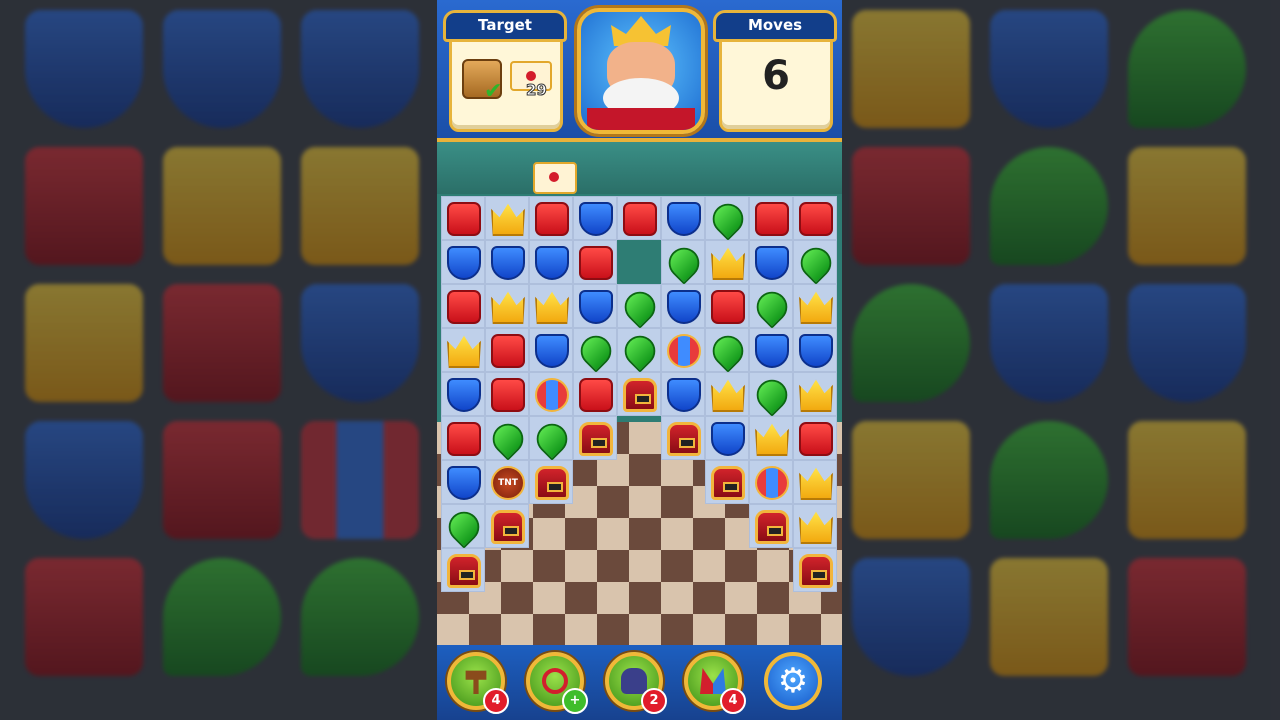 This screenshot has width=1280, height=720. Describe the element at coordinates (775, 26) in the screenshot. I see `moves-title: Moves` at that location.